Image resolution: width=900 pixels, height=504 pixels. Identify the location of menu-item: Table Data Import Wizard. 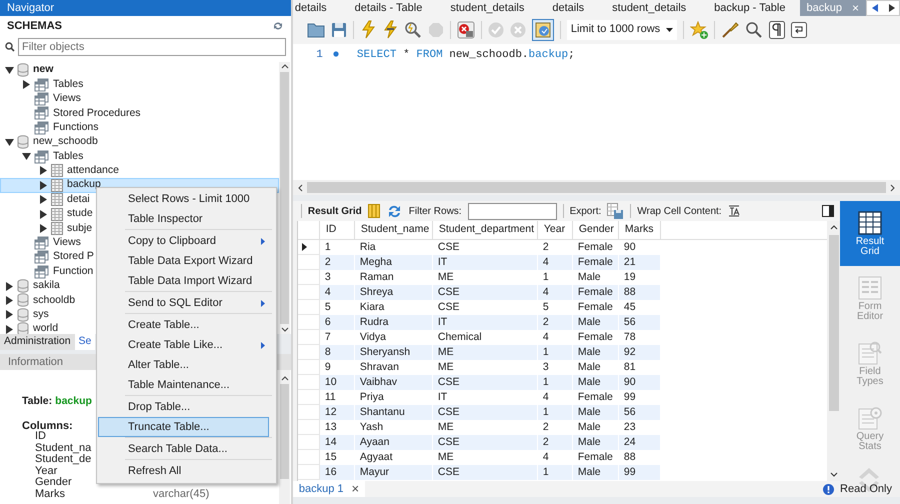
(186, 281).